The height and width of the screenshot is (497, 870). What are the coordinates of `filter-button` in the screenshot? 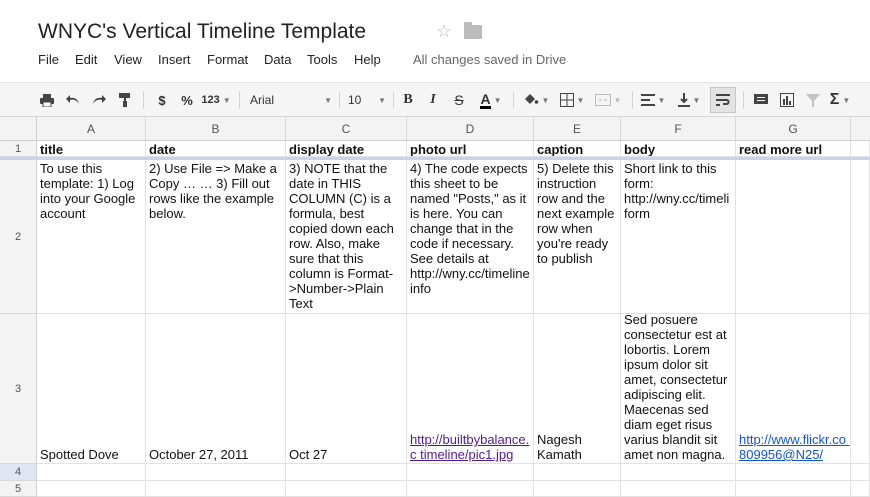 It's located at (813, 100).